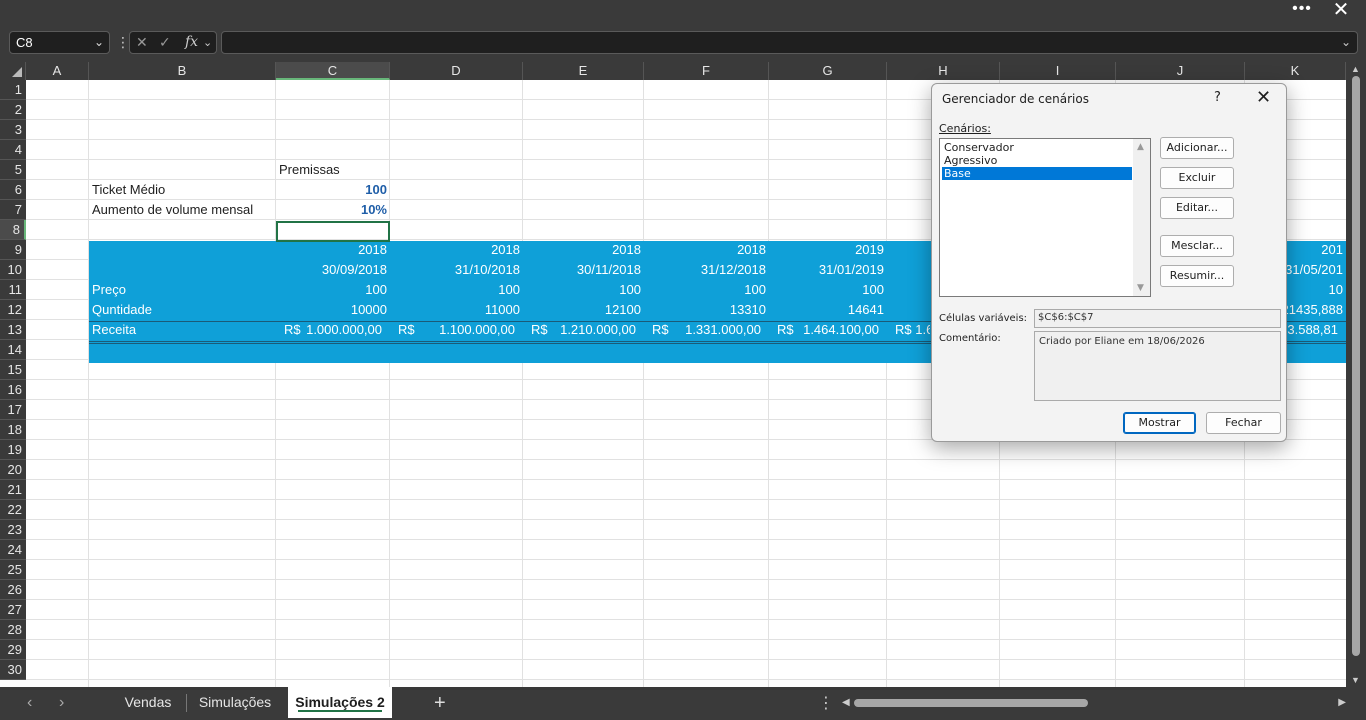 The width and height of the screenshot is (1366, 720). What do you see at coordinates (13, 490) in the screenshot?
I see `row-header-21: 21` at bounding box center [13, 490].